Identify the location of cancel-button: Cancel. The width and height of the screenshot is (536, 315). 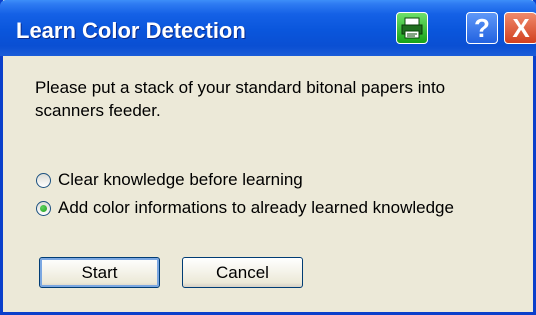
(242, 272).